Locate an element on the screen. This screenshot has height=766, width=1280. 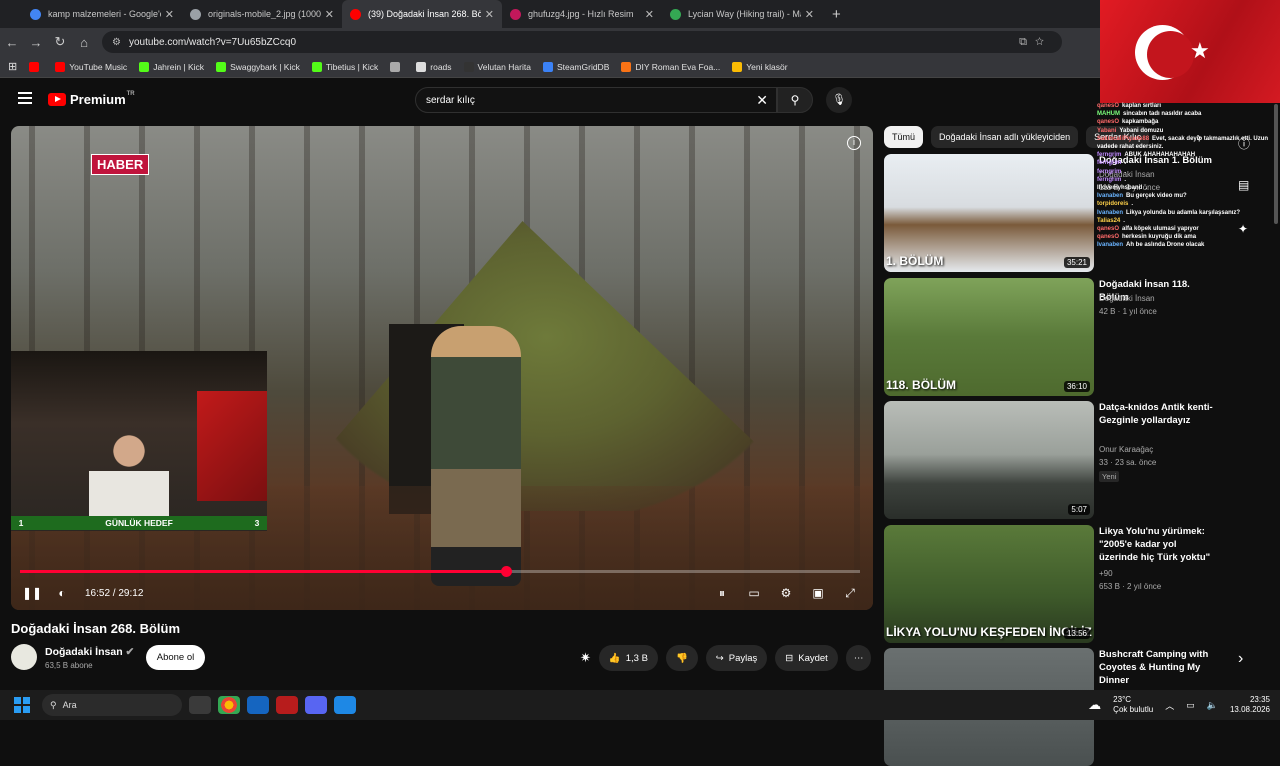
bookmark-icon: ⊟ is located at coordinates (789, 658).